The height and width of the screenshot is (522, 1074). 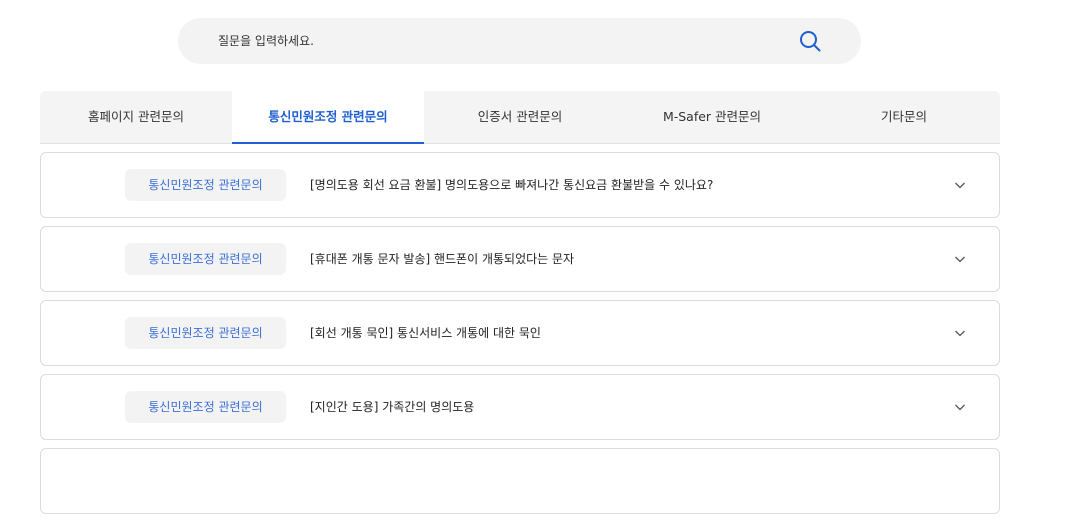 What do you see at coordinates (392, 407) in the screenshot?
I see `faq-question: [지인간 도용] 가족간의 명의도용` at bounding box center [392, 407].